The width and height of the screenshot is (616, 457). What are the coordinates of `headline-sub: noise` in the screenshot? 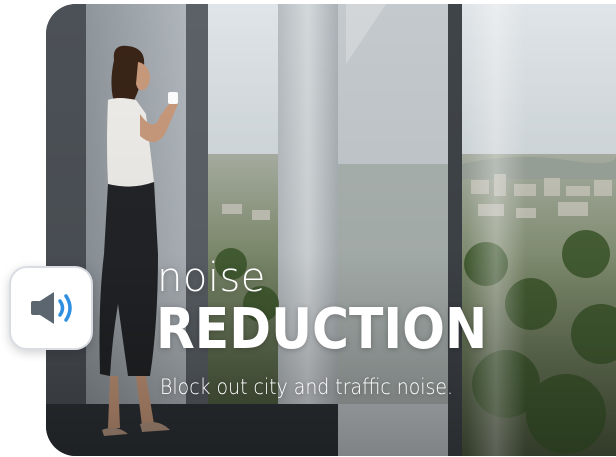 It's located at (211, 278).